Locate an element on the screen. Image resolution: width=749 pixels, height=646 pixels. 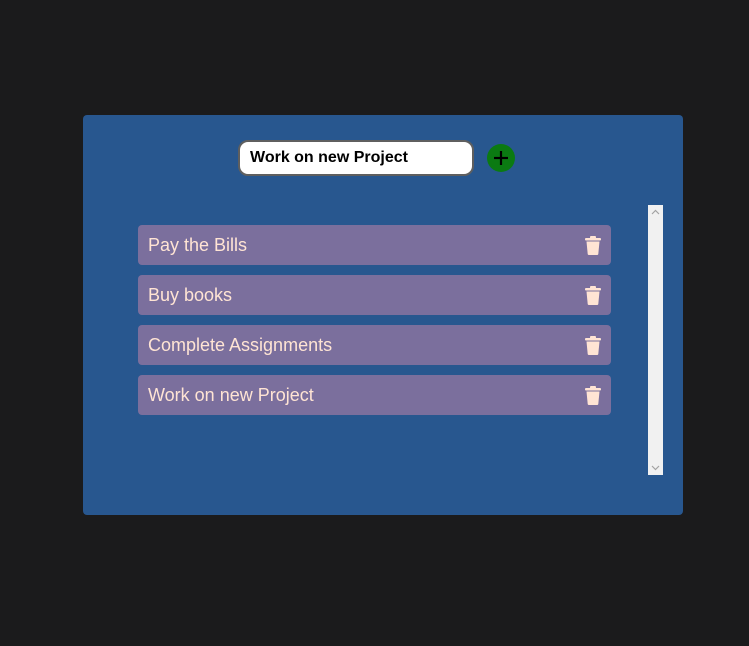
task-label: Complete Assignments is located at coordinates (240, 344).